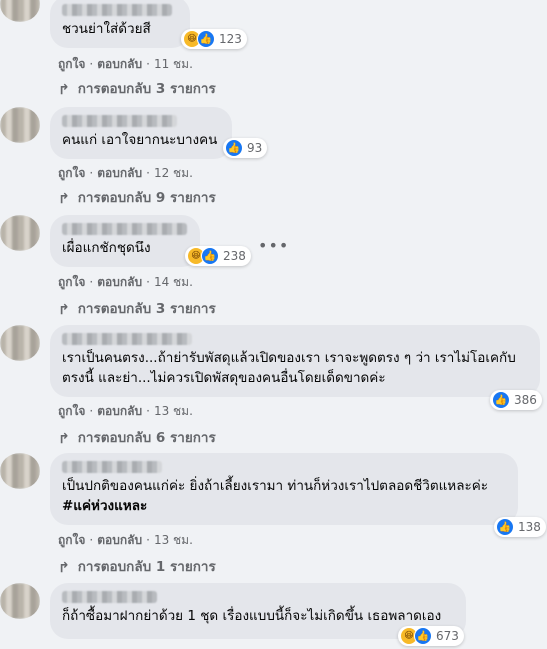  I want to click on comment-bubble: เผื่อแกชักชุดนึง, so click(125, 241).